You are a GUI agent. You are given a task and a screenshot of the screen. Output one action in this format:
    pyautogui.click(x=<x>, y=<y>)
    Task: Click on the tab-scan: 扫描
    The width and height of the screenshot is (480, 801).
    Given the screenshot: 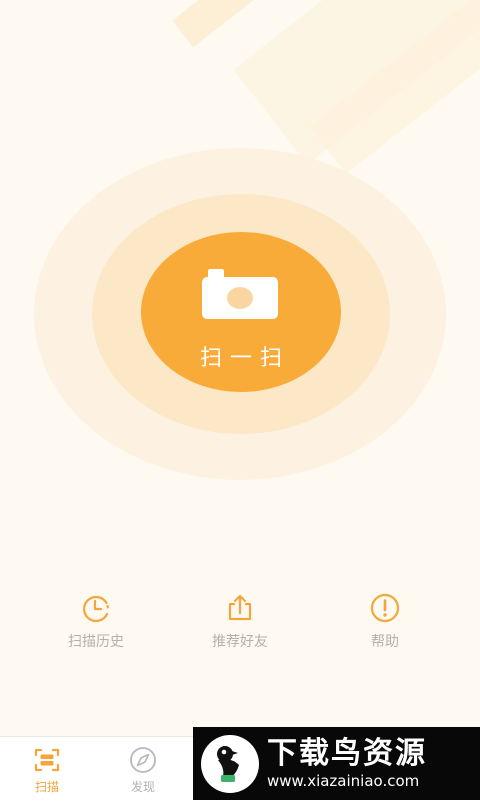 What is the action you would take?
    pyautogui.click(x=47, y=771)
    